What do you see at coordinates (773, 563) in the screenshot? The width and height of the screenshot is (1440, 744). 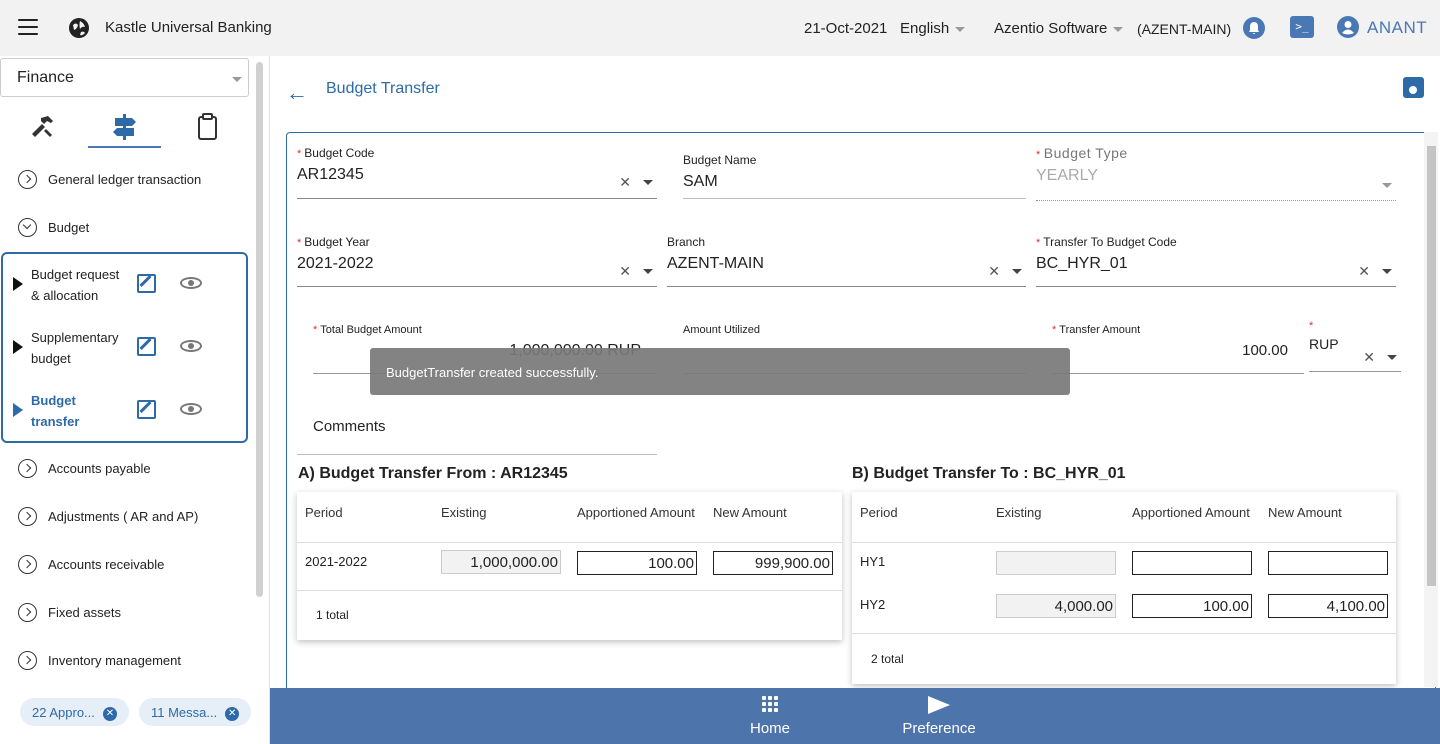 I see `new-amount-input: 999,900.00` at bounding box center [773, 563].